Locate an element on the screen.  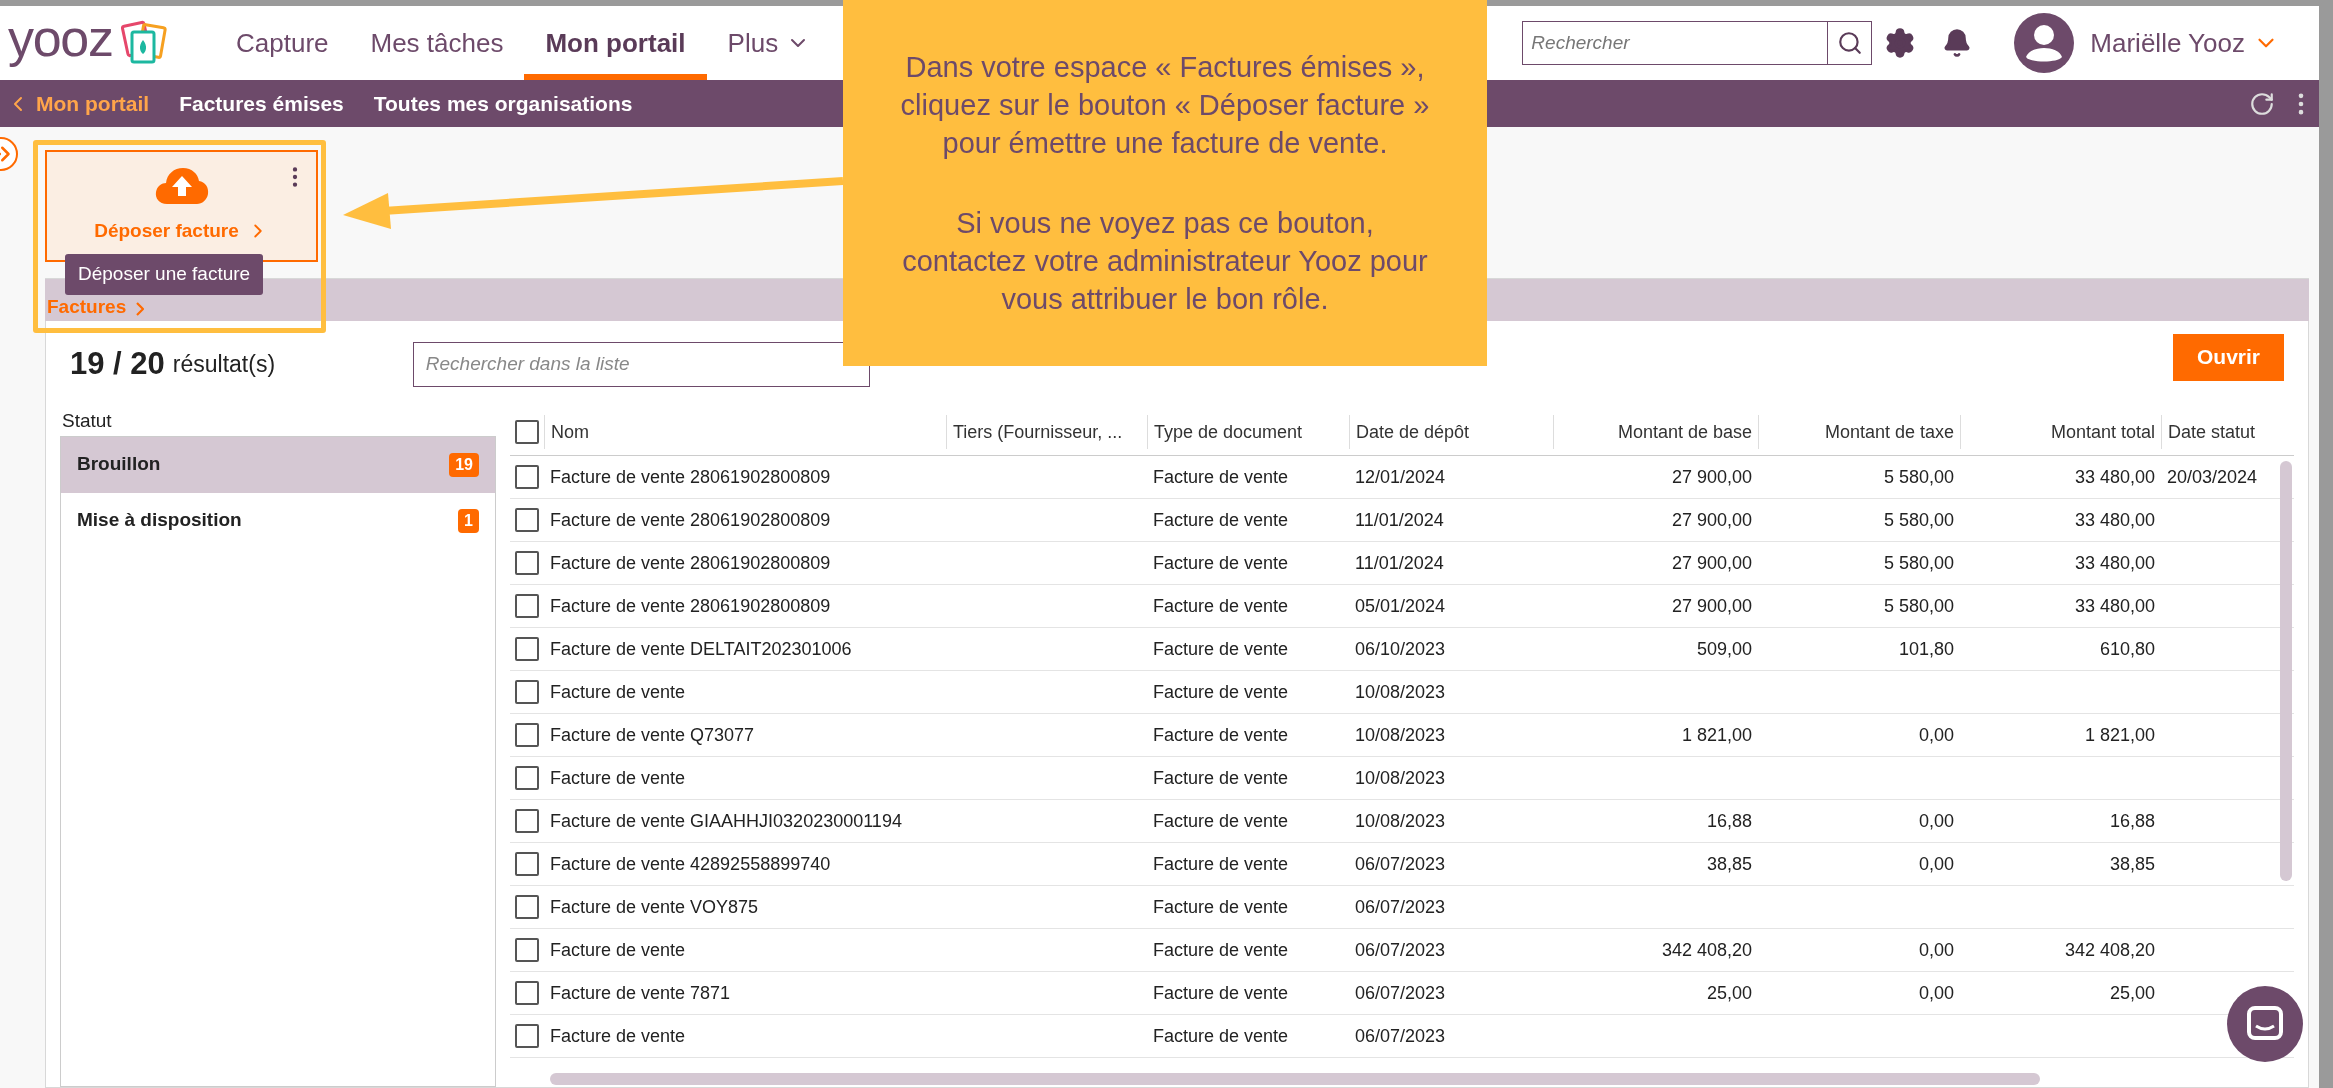
search-box: Rechercher is located at coordinates (1697, 43).